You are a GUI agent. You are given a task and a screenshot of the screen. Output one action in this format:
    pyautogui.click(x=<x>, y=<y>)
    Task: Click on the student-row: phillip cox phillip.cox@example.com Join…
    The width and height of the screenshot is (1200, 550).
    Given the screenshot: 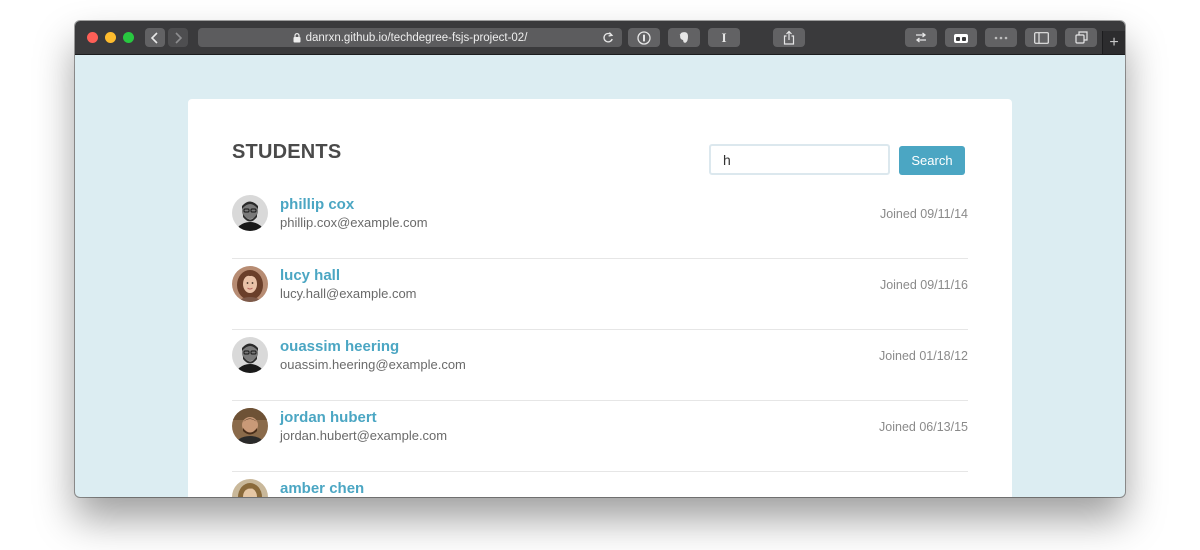 What is the action you would take?
    pyautogui.click(x=600, y=223)
    